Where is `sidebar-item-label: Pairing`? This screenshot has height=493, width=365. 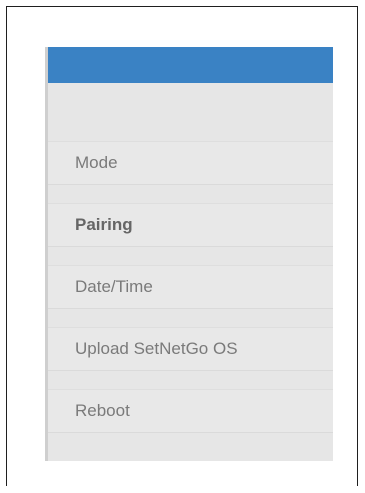 sidebar-item-label: Pairing is located at coordinates (104, 224).